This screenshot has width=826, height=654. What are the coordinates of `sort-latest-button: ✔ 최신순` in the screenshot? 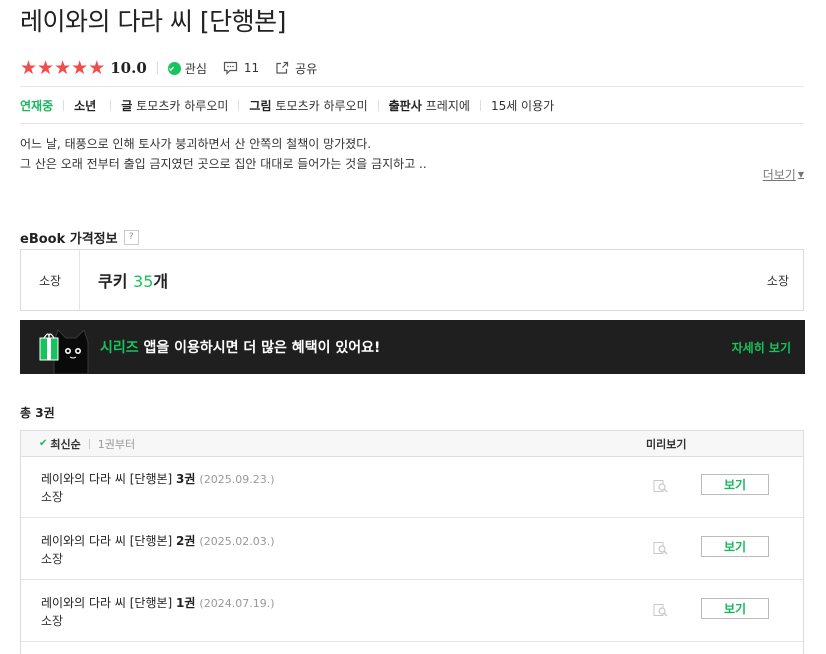 It's located at (60, 444).